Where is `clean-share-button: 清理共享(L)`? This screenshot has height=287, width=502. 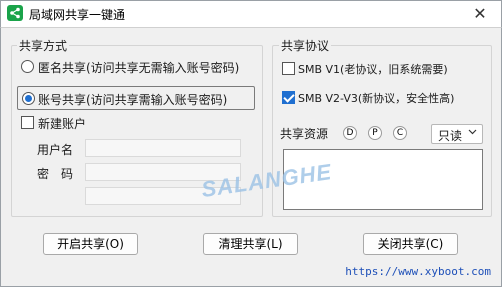 clean-share-button: 清理共享(L) is located at coordinates (250, 244).